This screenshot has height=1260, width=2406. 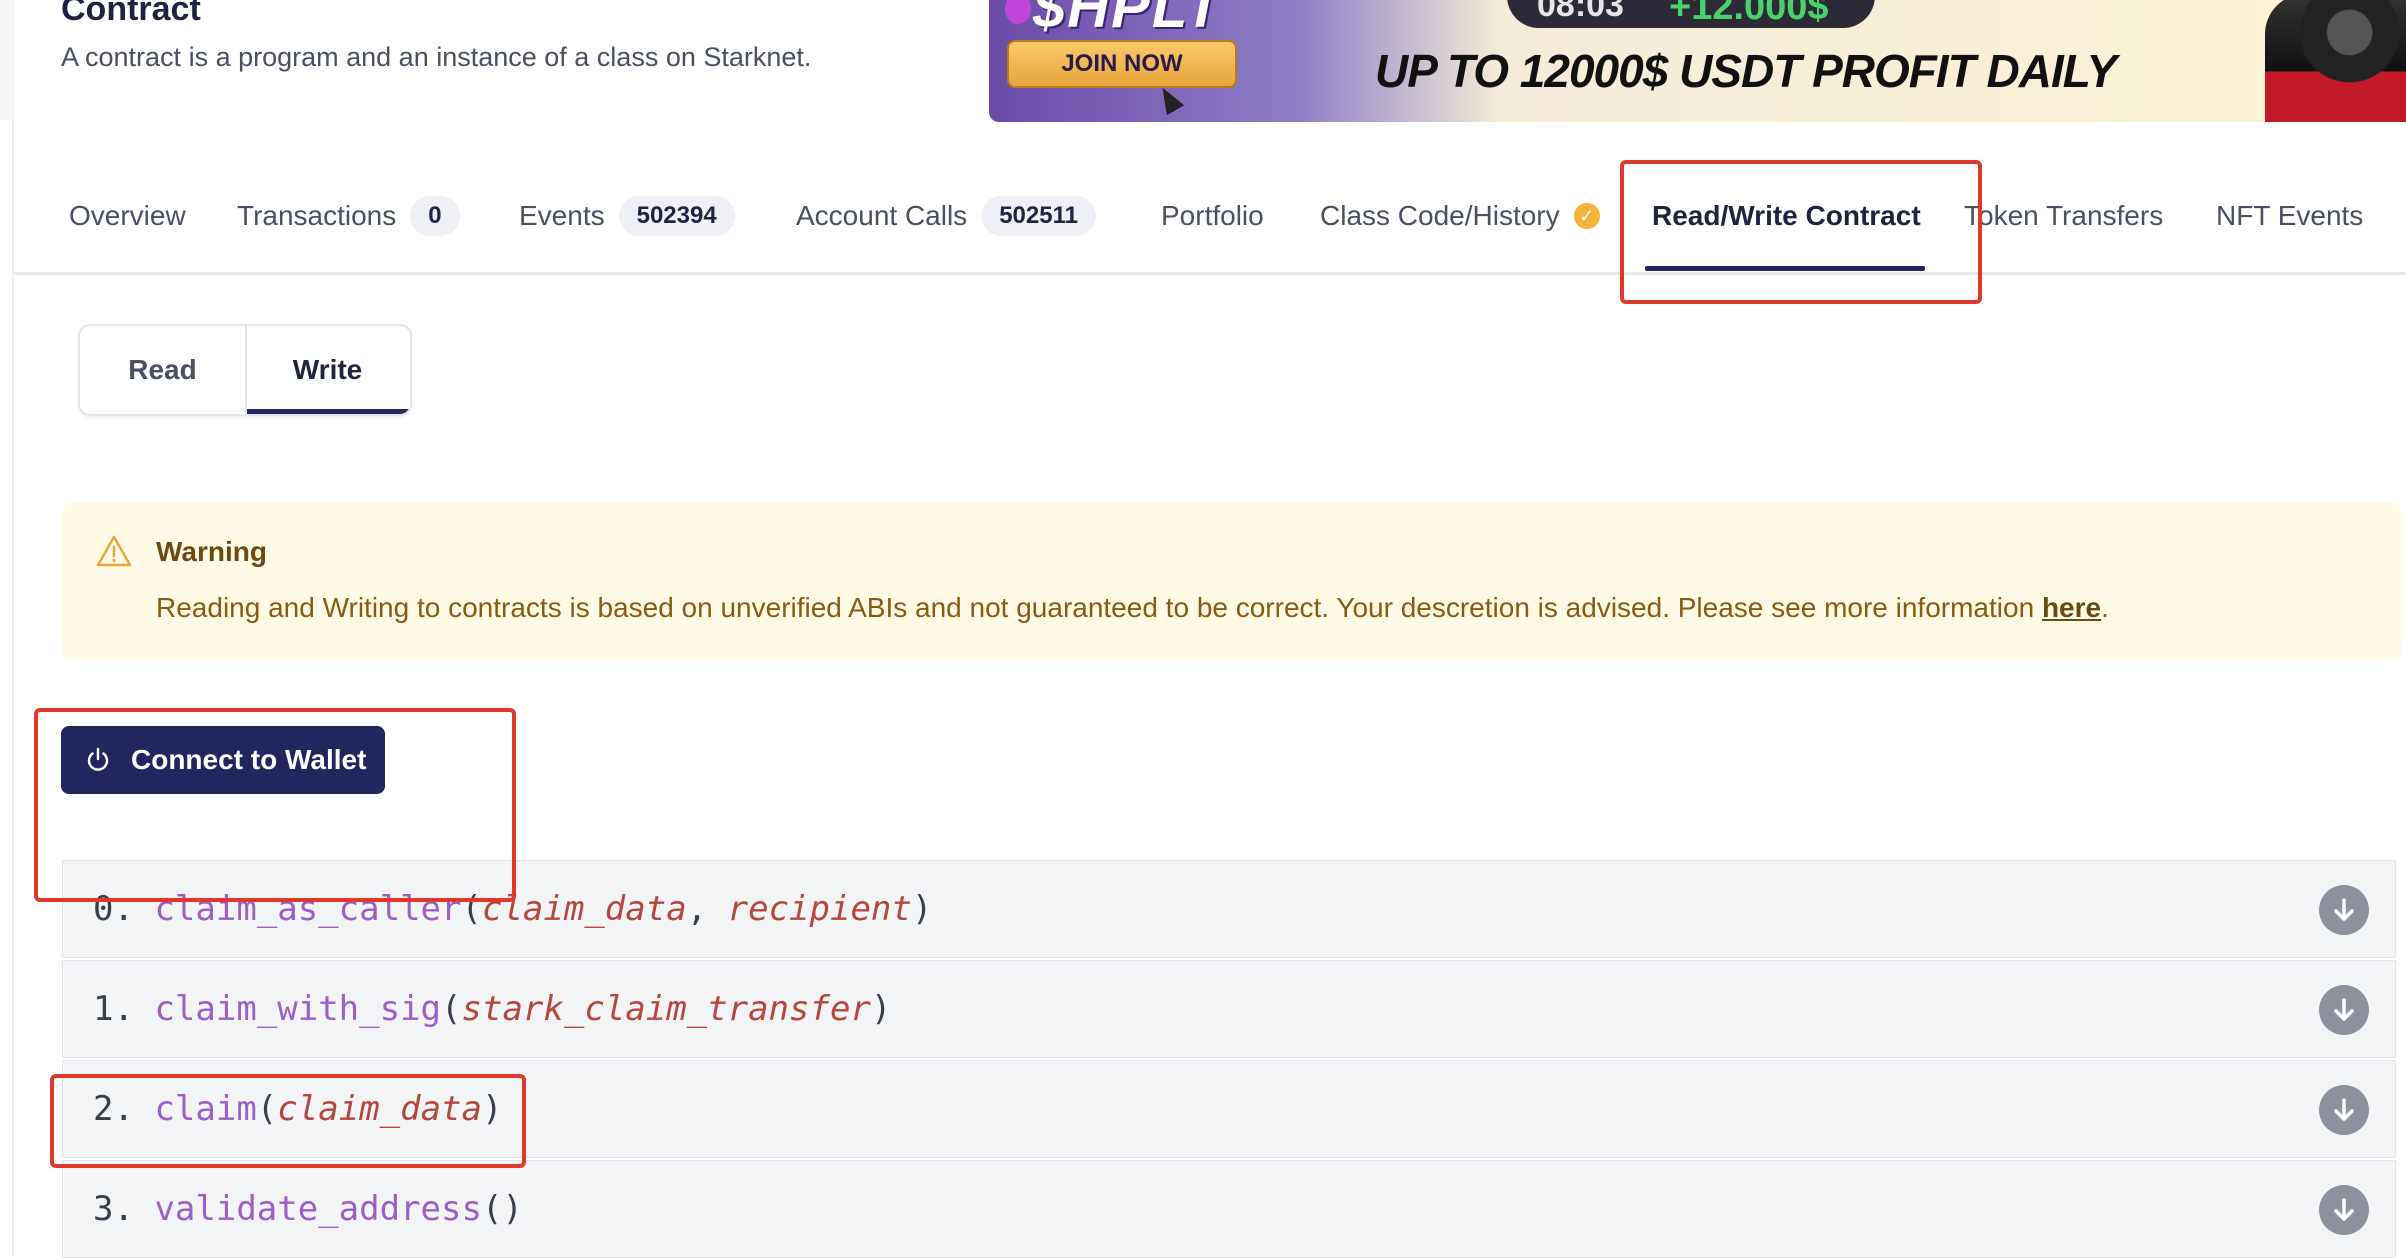 What do you see at coordinates (1229, 1209) in the screenshot?
I see `function-row: 3. validate_address()` at bounding box center [1229, 1209].